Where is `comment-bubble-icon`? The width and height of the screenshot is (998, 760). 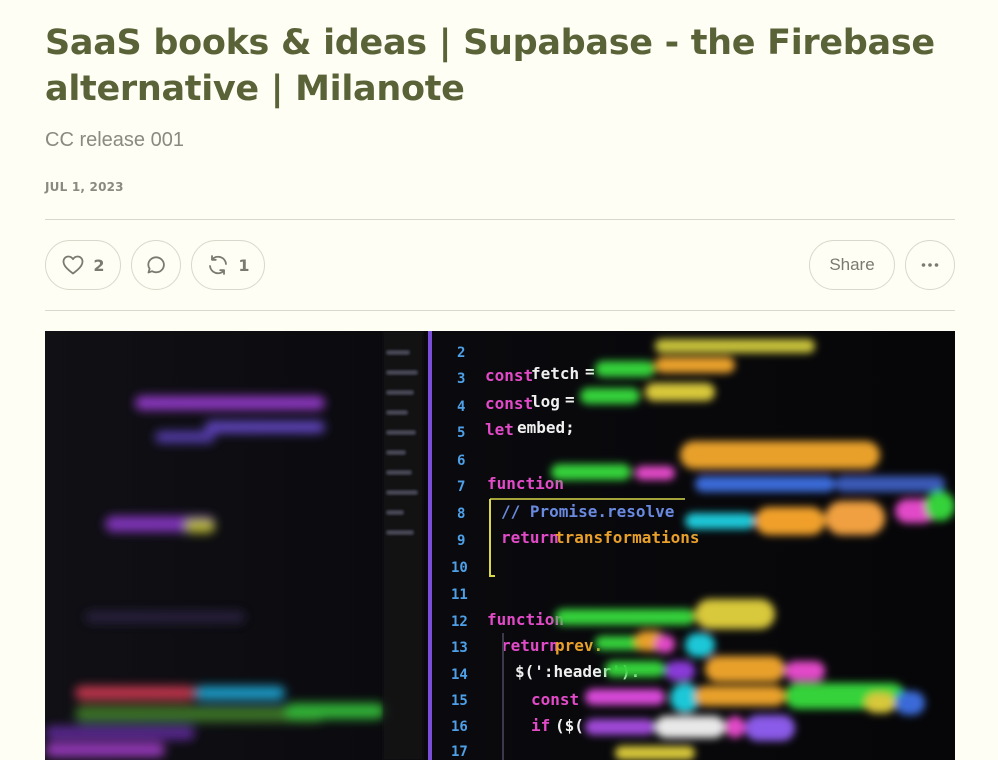
comment-bubble-icon is located at coordinates (156, 265).